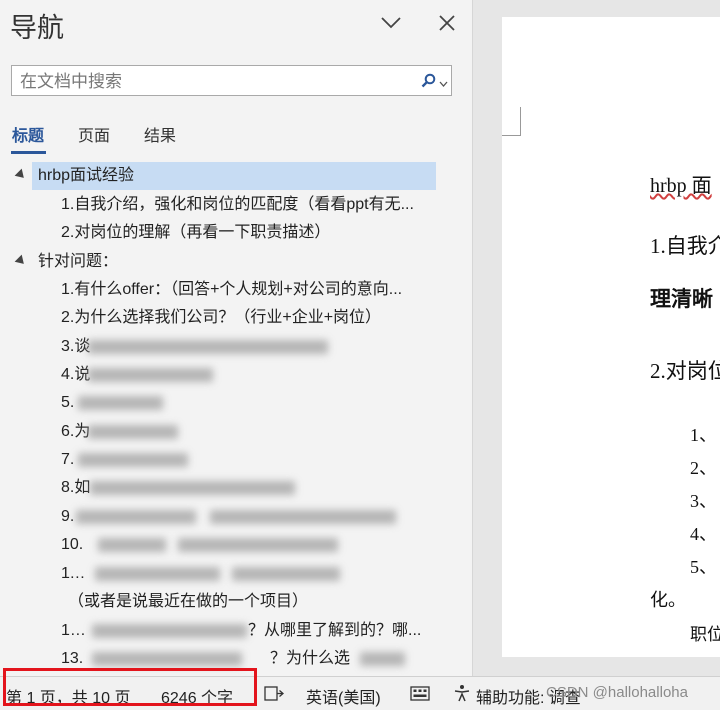 The image size is (720, 710). Describe the element at coordinates (28, 134) in the screenshot. I see `tab-headings: 标题` at that location.